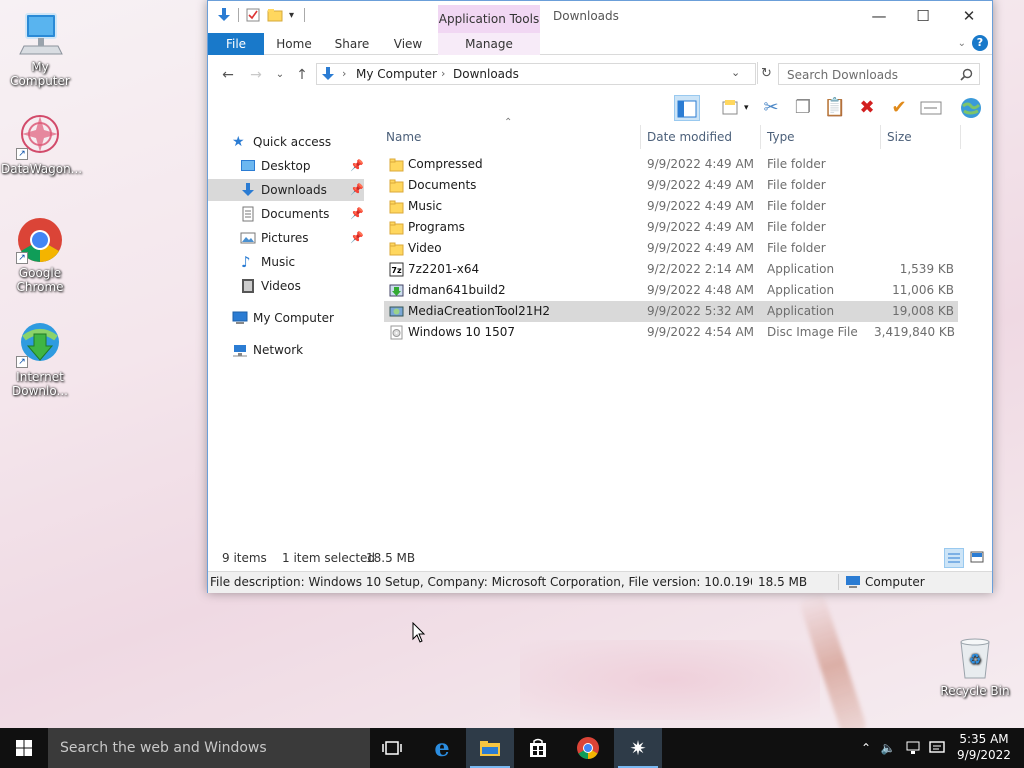 Image resolution: width=1024 pixels, height=768 pixels. I want to click on search-box: Search Downloads, so click(879, 74).